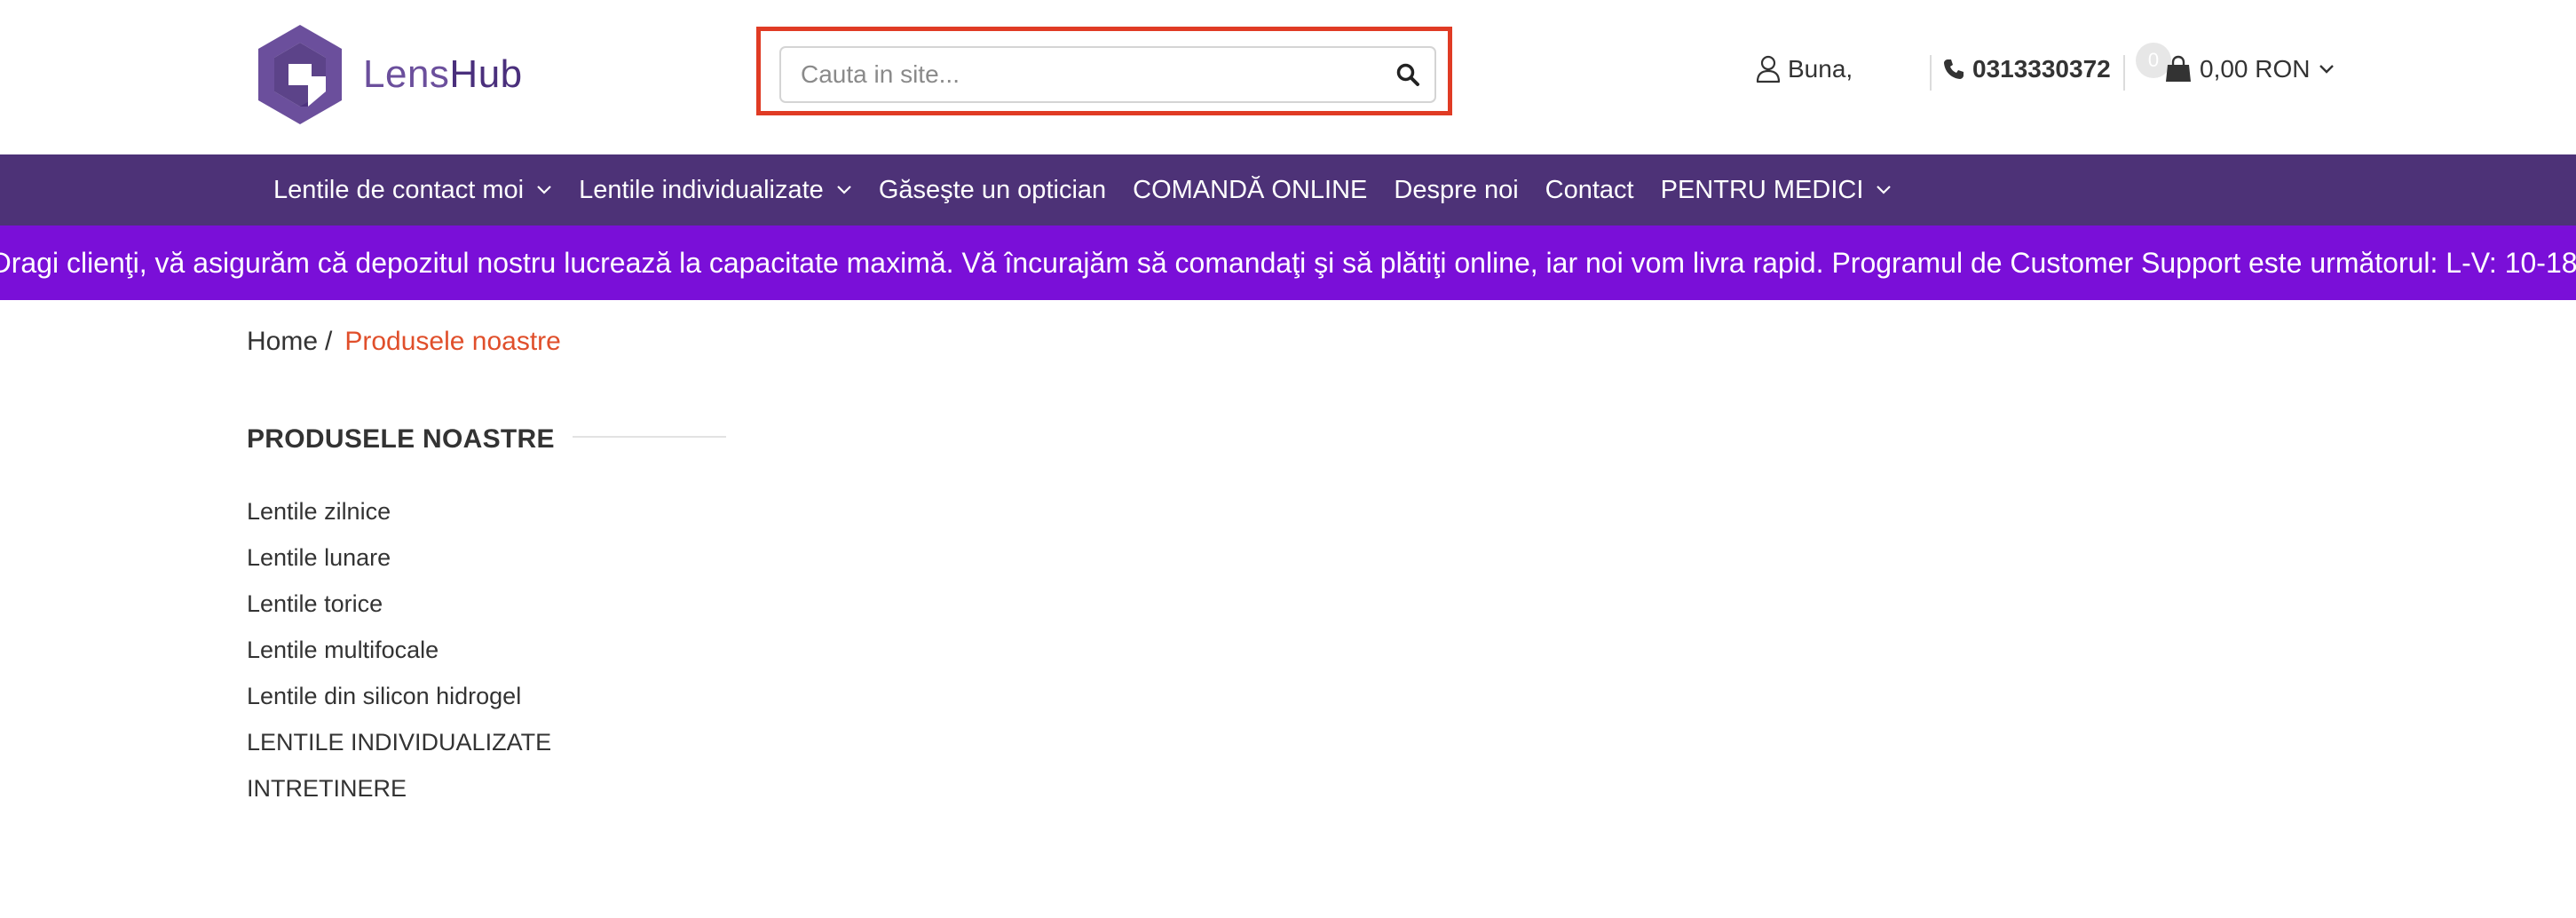  Describe the element at coordinates (992, 190) in the screenshot. I see `nav-item-gaseste-un-optician: Găseşte un optician` at that location.